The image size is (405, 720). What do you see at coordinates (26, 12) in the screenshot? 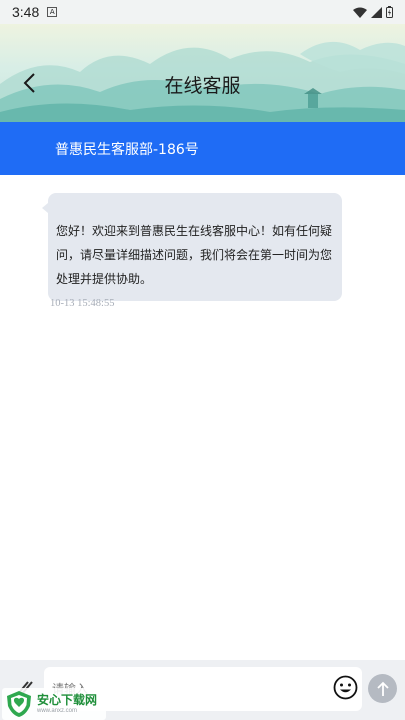
I see `status-time: 3:48` at bounding box center [26, 12].